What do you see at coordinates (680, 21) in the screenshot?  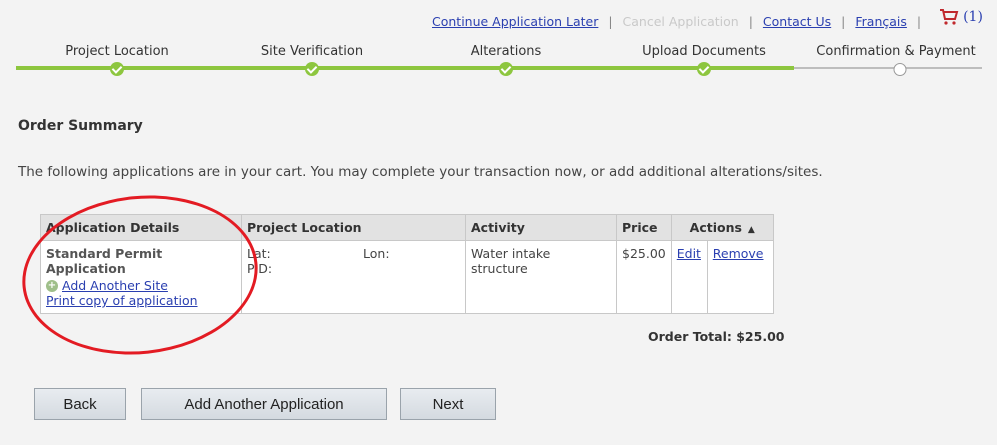 I see `cancel-application-link: Cancel Application` at bounding box center [680, 21].